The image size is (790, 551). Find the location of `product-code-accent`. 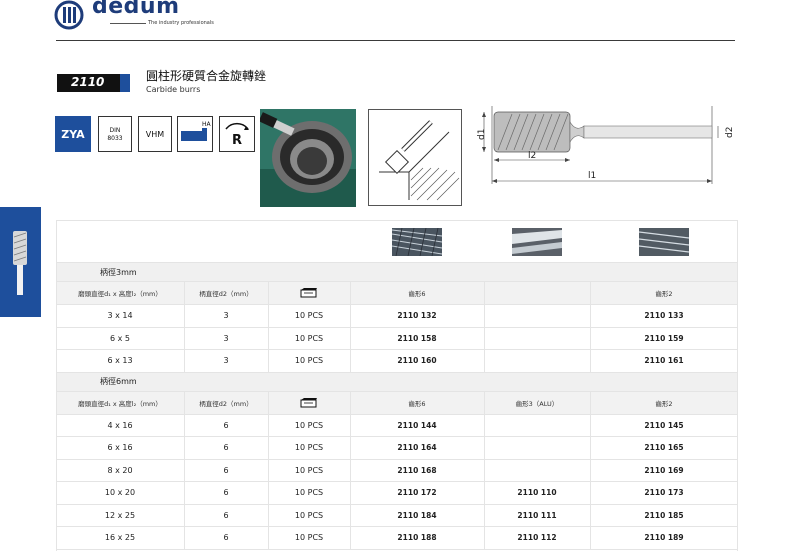

product-code-accent is located at coordinates (125, 83).